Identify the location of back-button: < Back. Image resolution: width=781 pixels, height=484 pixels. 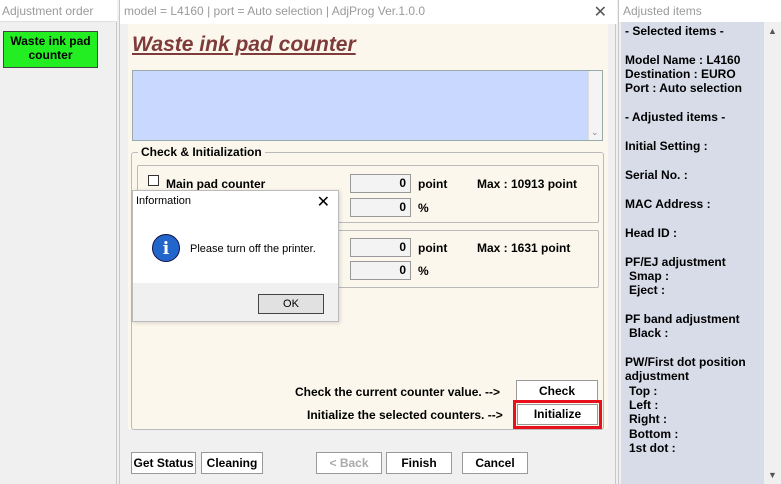
(349, 463).